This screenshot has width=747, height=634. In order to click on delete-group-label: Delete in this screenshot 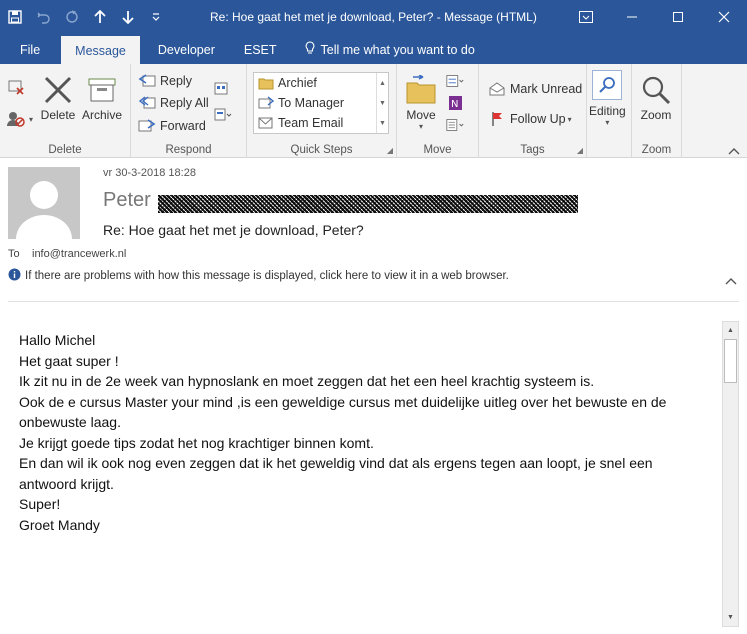, I will do `click(65, 150)`.